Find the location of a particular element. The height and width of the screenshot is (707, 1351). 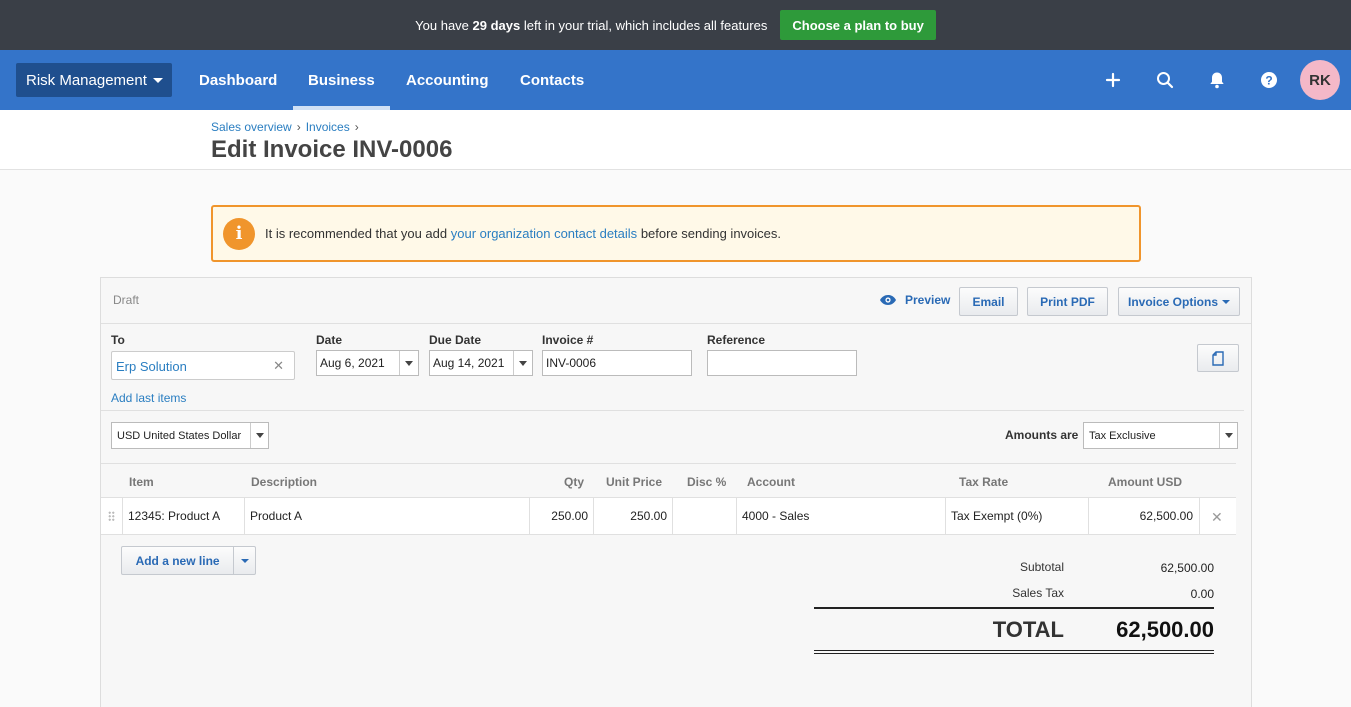

line-item-cell: 12345: Product A is located at coordinates (183, 516).